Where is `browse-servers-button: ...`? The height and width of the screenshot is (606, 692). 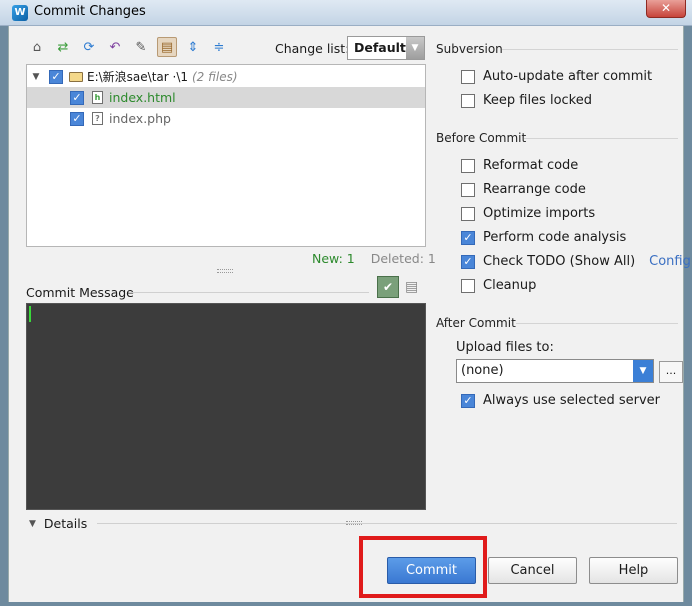
browse-servers-button: ... is located at coordinates (671, 372).